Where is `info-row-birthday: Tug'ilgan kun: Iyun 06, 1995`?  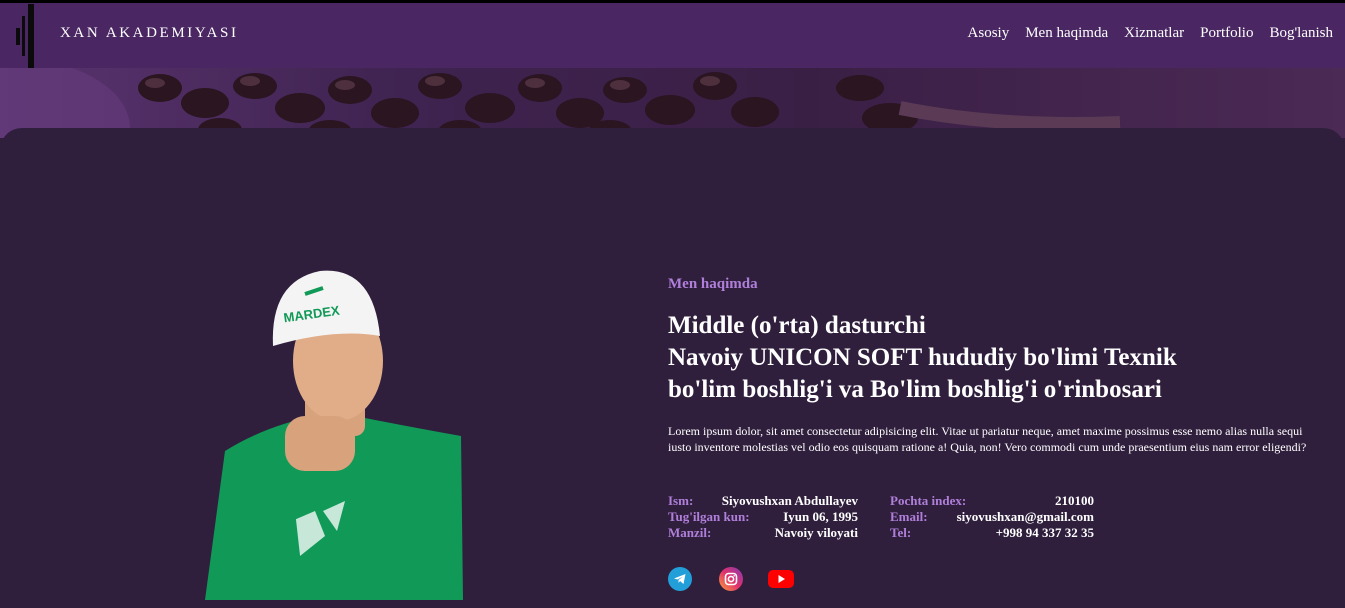 info-row-birthday: Tug'ilgan kun: Iyun 06, 1995 is located at coordinates (763, 517).